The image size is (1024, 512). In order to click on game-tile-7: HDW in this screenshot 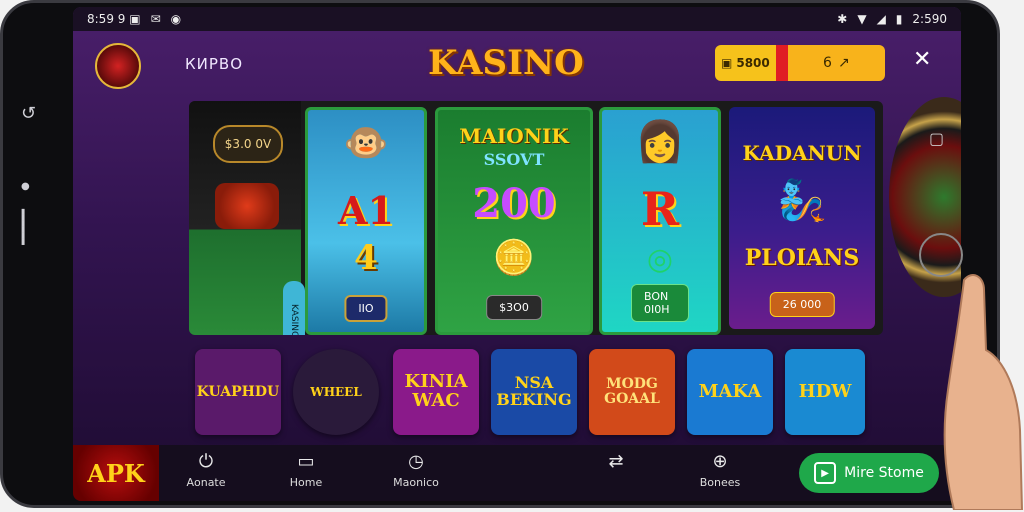, I will do `click(825, 392)`.